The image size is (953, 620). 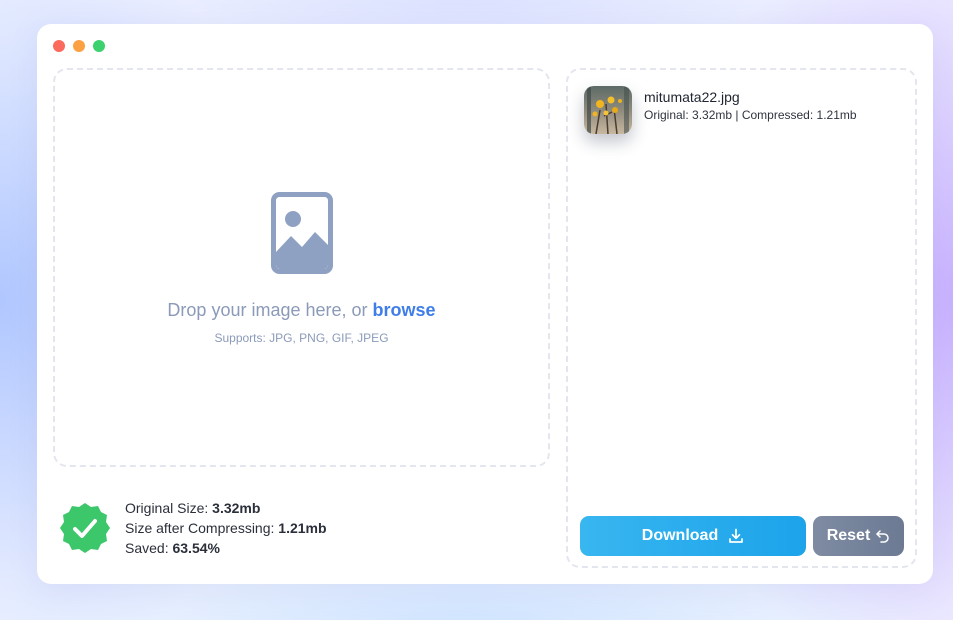 I want to click on original-size-value: 3.32mb, so click(x=236, y=508).